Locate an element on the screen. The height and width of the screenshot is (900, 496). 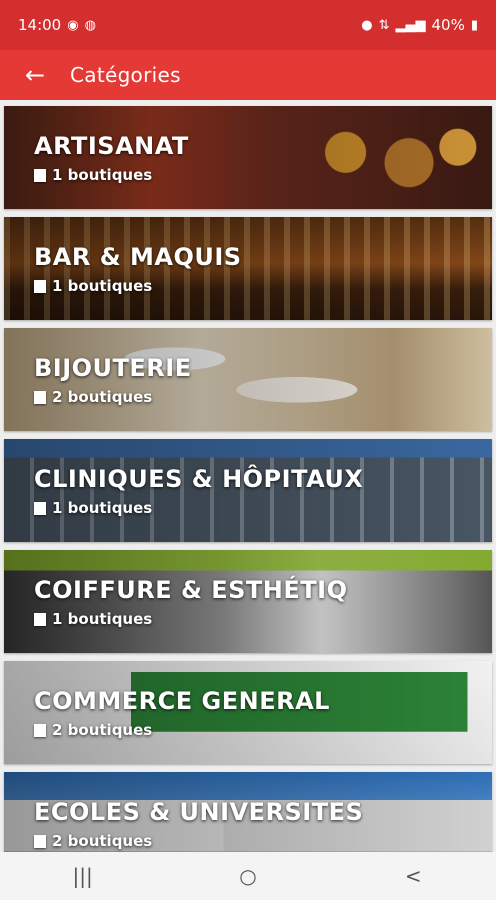
category-name: BIJOUTERIE is located at coordinates (113, 368).